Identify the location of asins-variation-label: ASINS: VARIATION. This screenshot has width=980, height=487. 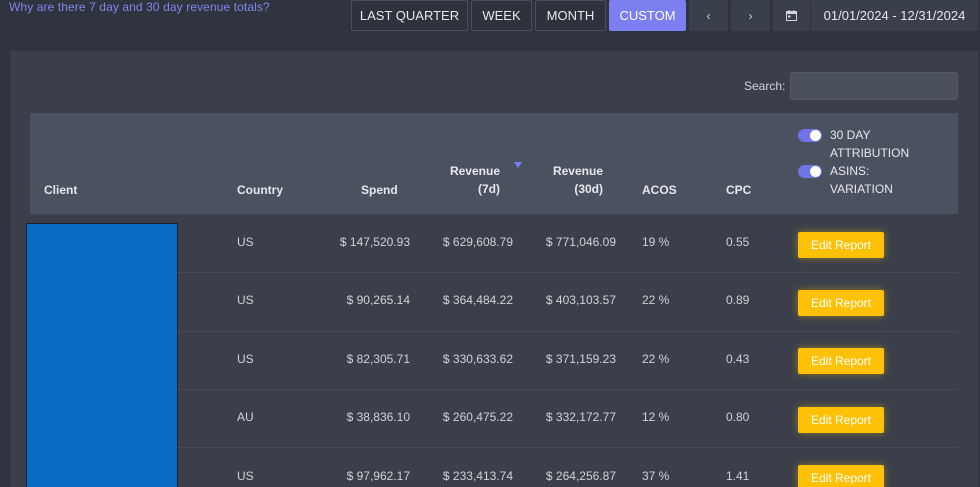
(861, 180).